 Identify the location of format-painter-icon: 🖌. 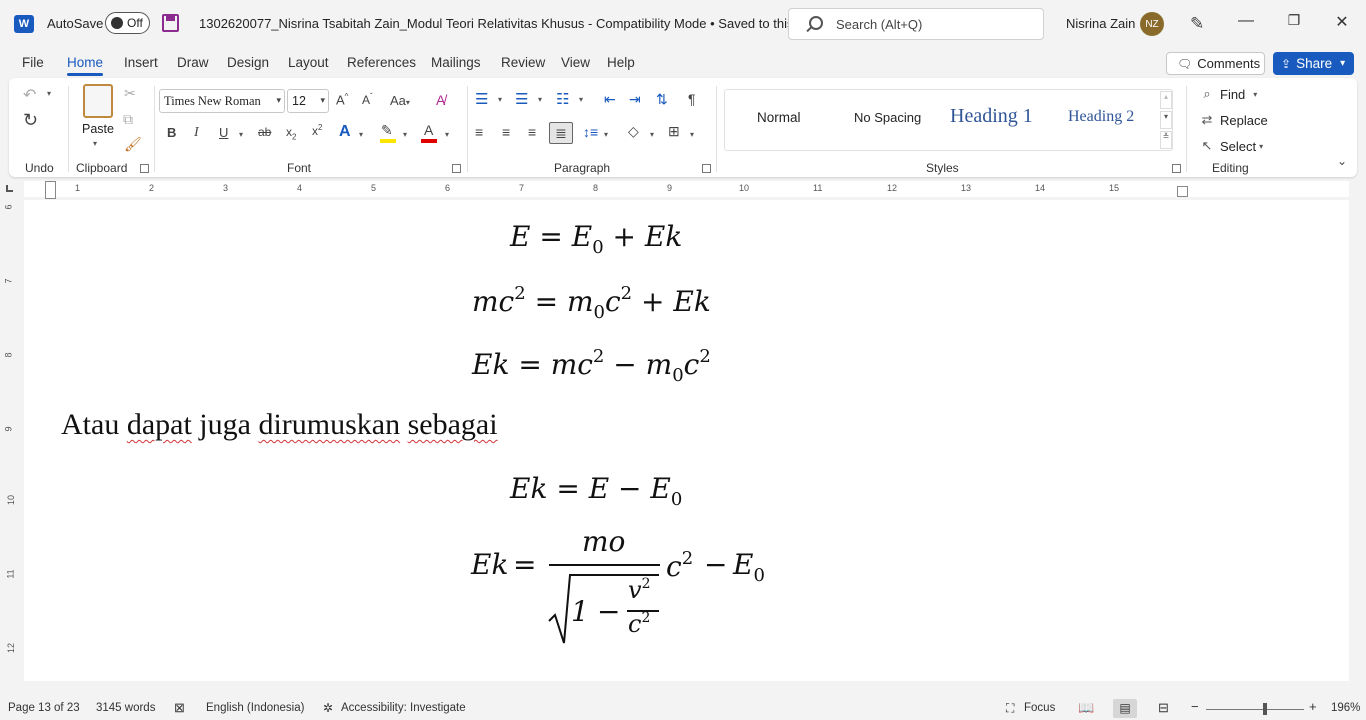
(133, 144).